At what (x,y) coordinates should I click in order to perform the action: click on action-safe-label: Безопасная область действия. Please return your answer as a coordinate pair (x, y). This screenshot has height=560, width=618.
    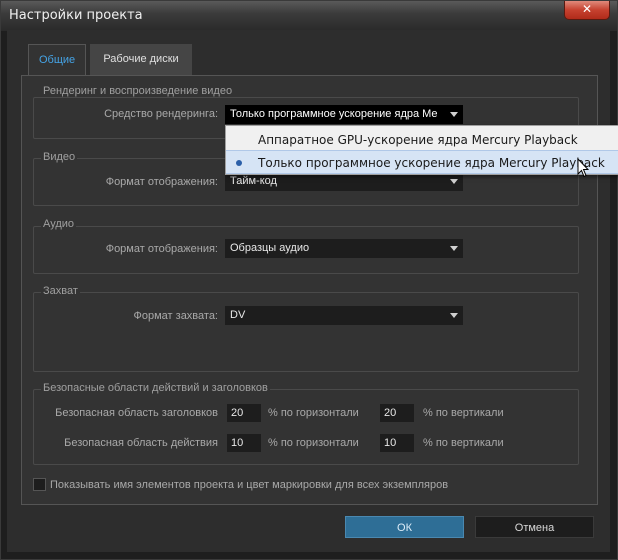
    Looking at the image, I should click on (141, 443).